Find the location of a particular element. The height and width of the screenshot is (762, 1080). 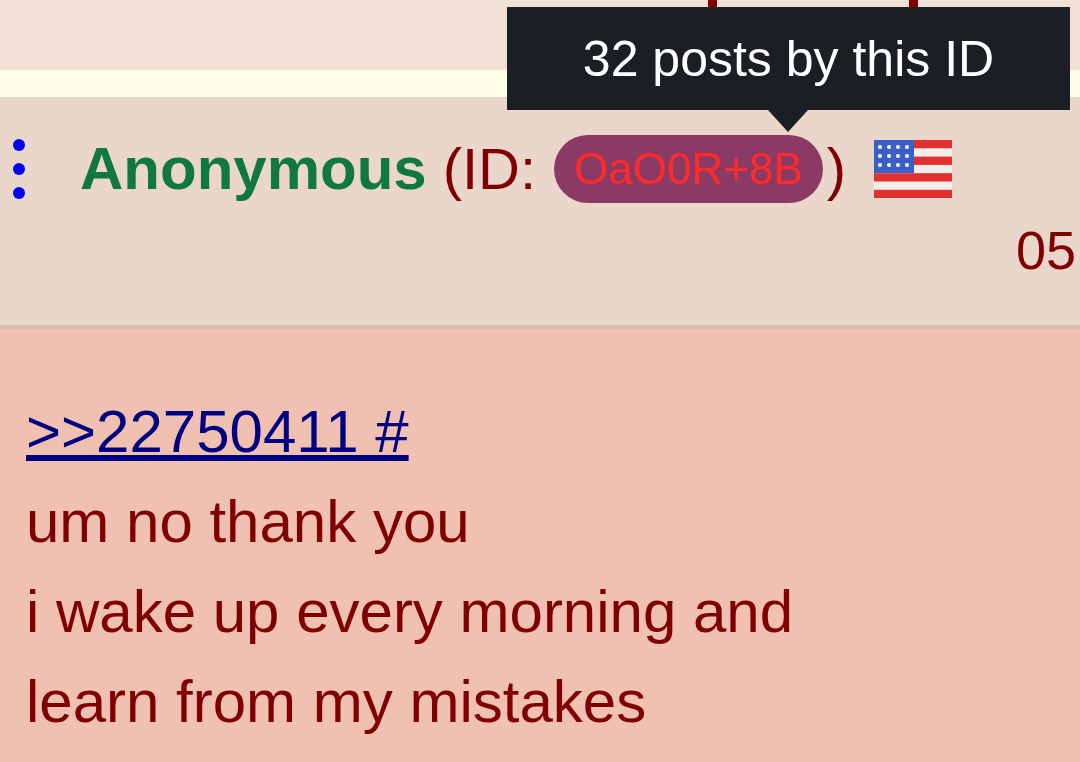

tooltip: 32 posts by this ID is located at coordinates (788, 58).